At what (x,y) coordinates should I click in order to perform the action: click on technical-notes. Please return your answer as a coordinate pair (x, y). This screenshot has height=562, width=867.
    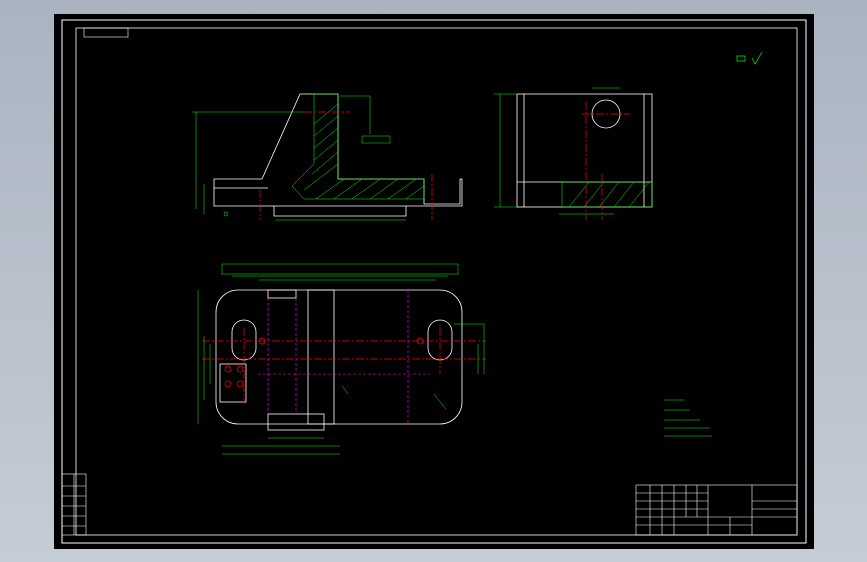
    Looking at the image, I should click on (688, 418).